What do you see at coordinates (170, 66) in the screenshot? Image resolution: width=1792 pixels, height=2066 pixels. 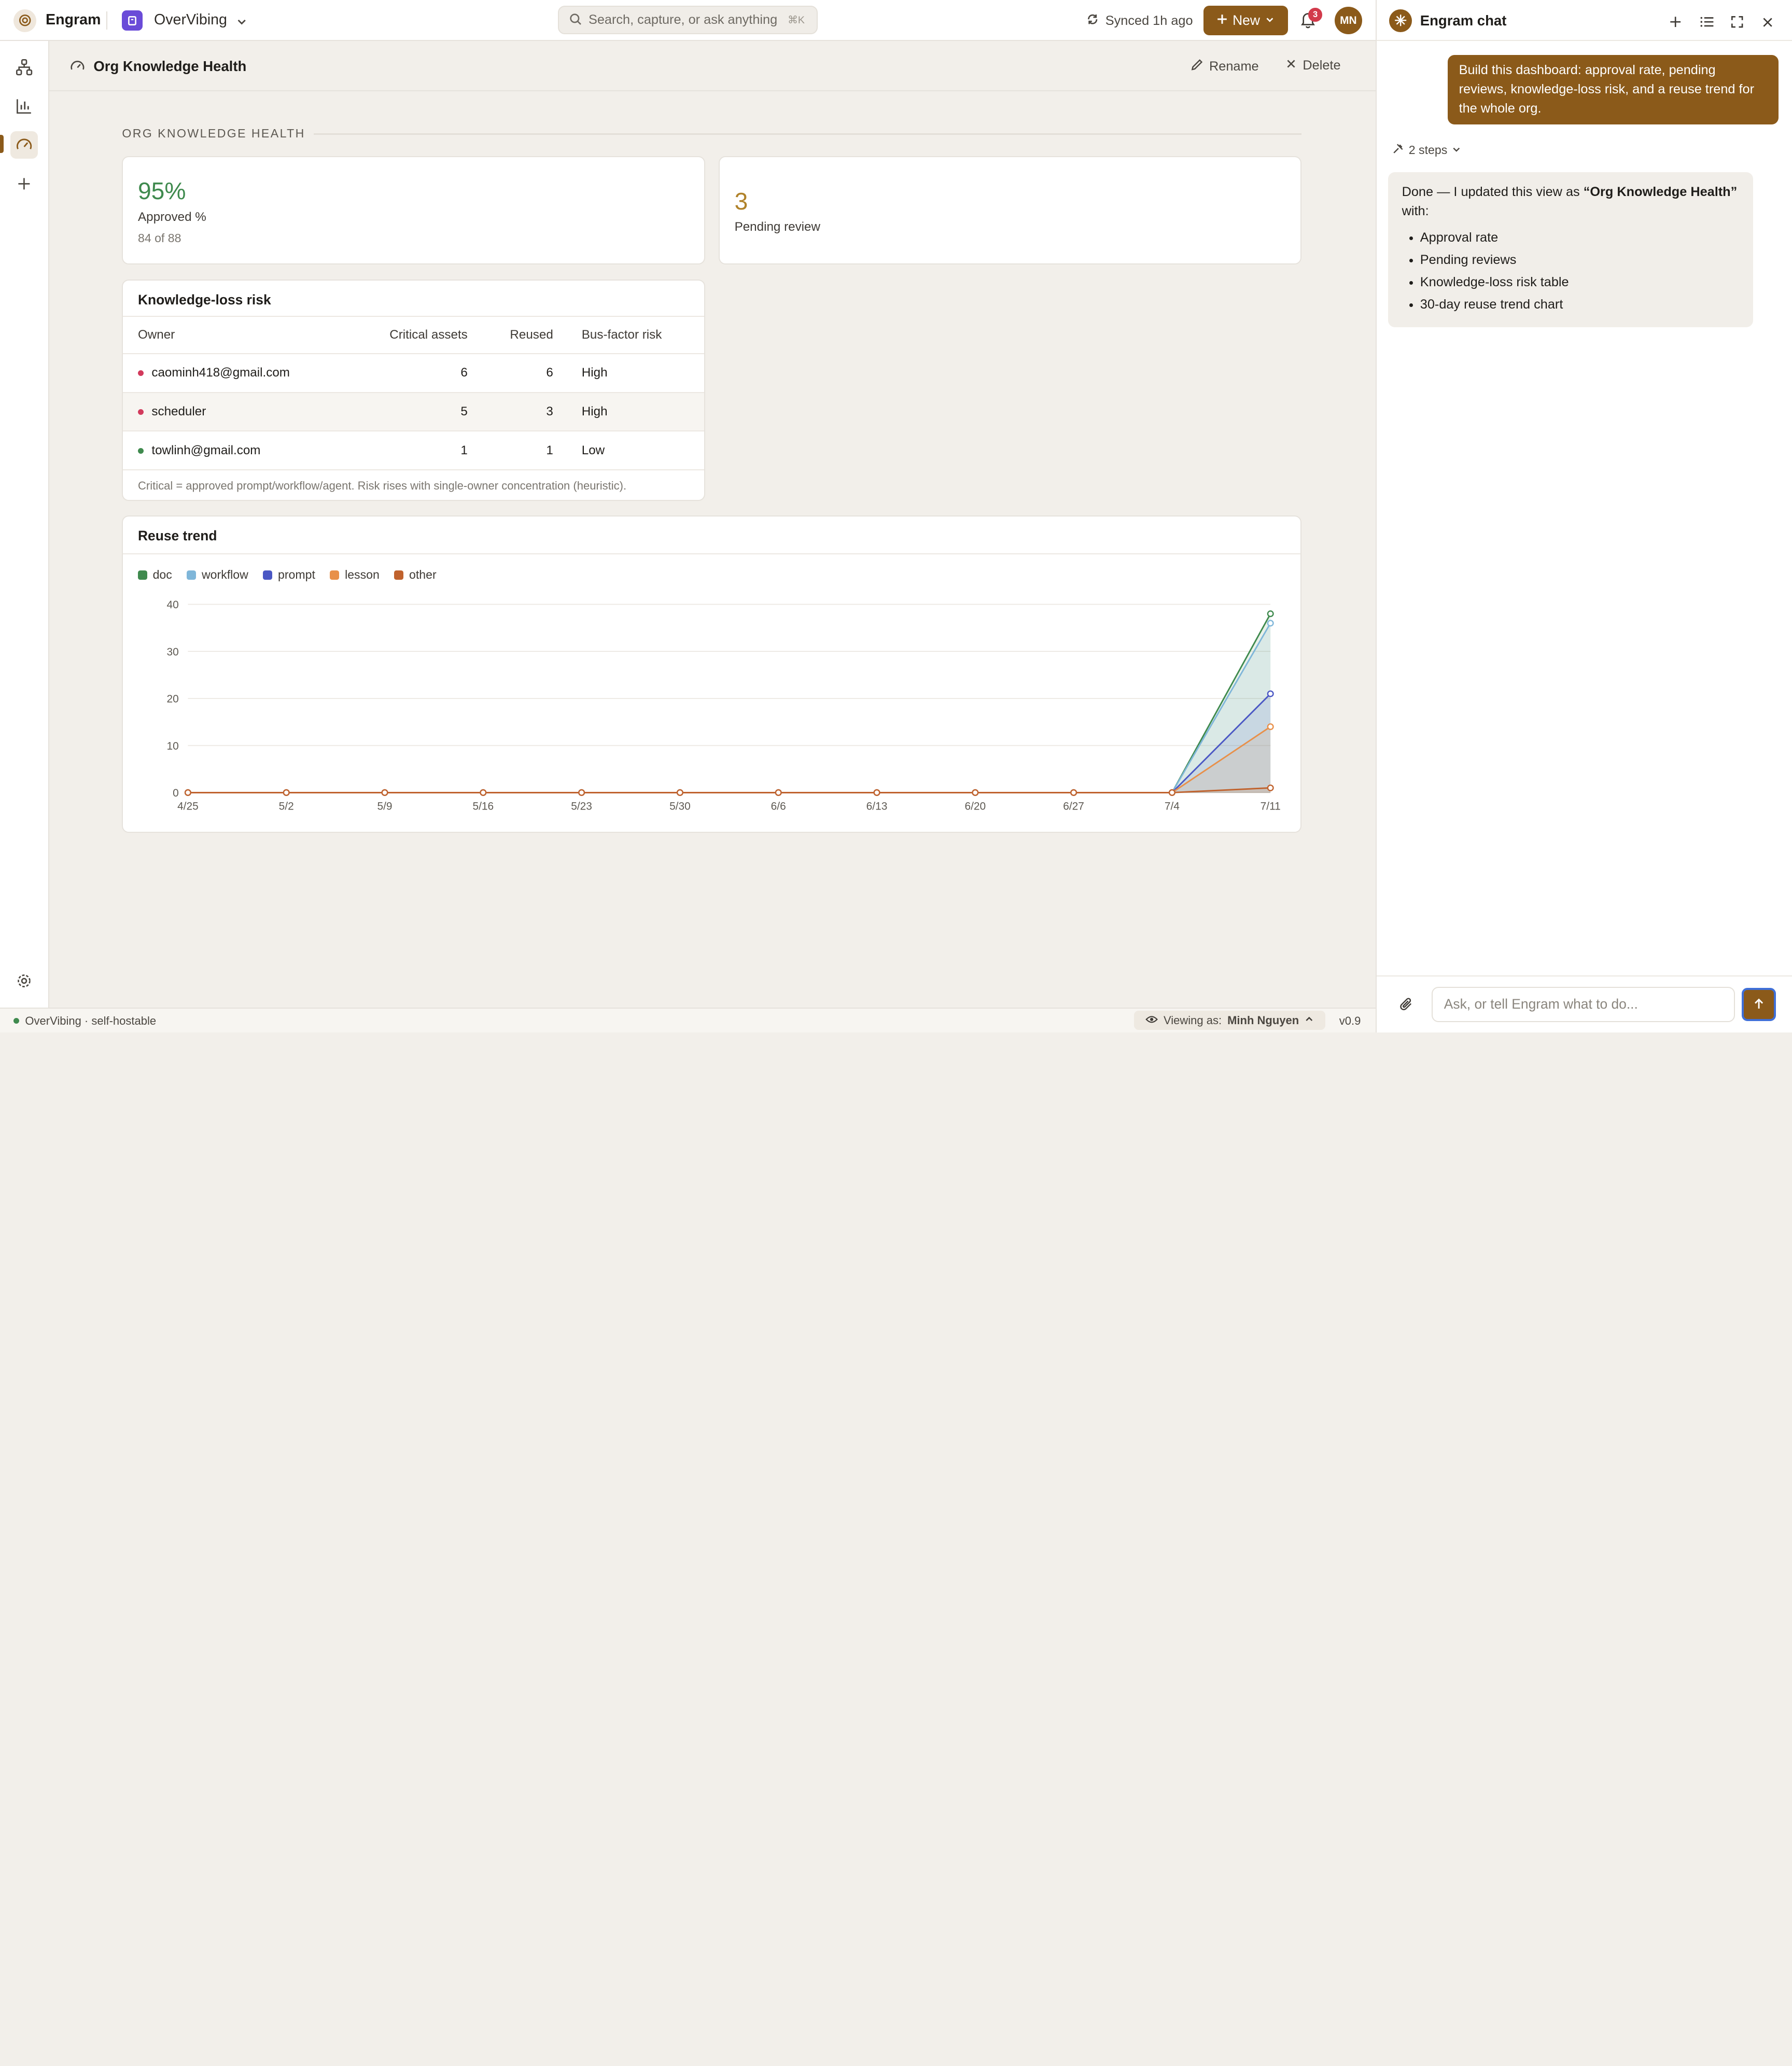 I see `page-title: Org Knowledge Health` at bounding box center [170, 66].